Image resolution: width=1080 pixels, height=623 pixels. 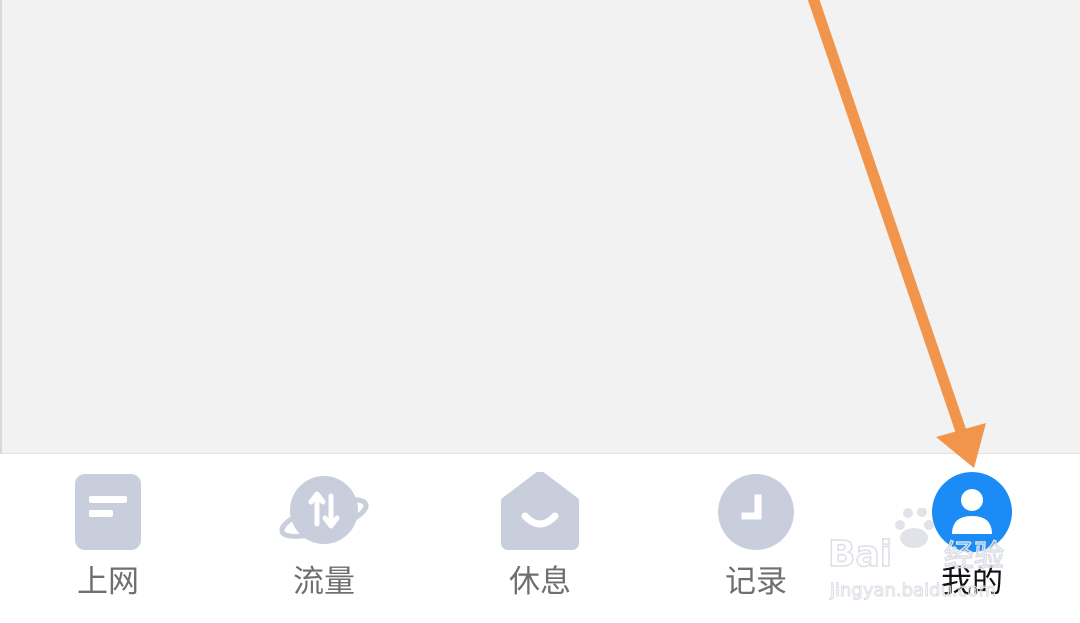 I want to click on document-icon, so click(x=108, y=512).